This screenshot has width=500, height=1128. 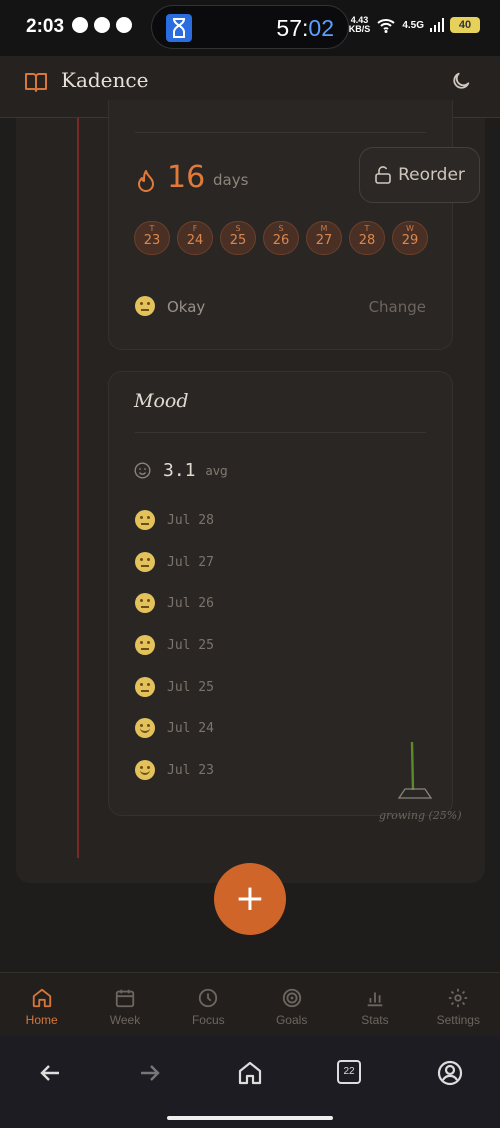 I want to click on day-chip: T 28, so click(x=367, y=238).